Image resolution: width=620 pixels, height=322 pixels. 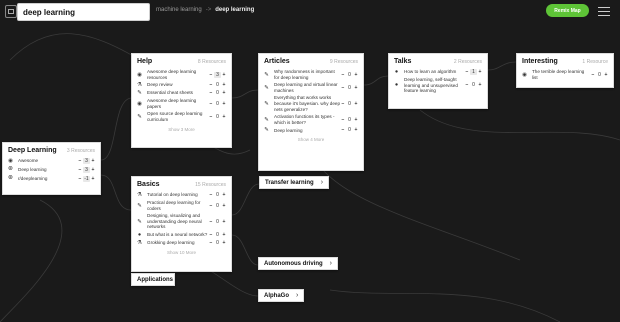 I want to click on resource-item: ✎ Essential cheat sheets −0 +, so click(x=181, y=93).